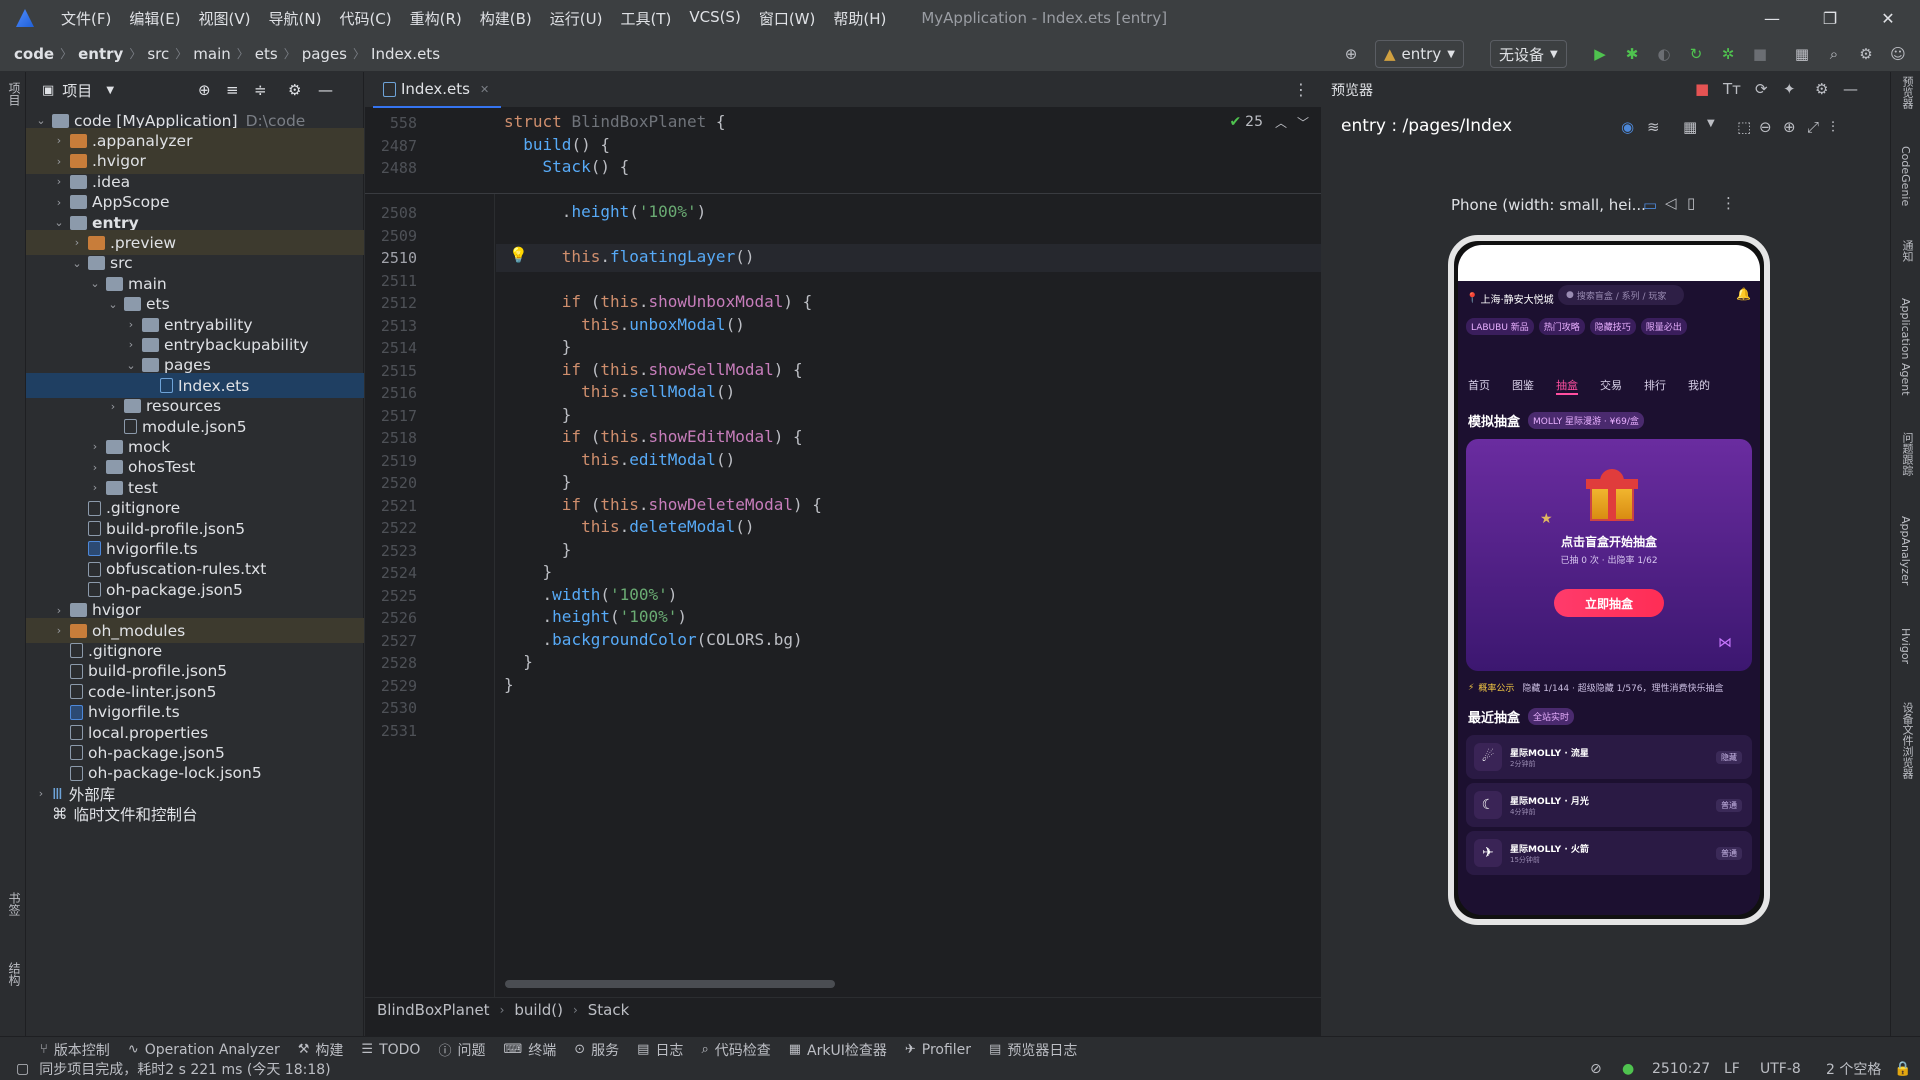 This screenshot has height=1080, width=1920. I want to click on right-tool-tab: 预览器, so click(1907, 92).